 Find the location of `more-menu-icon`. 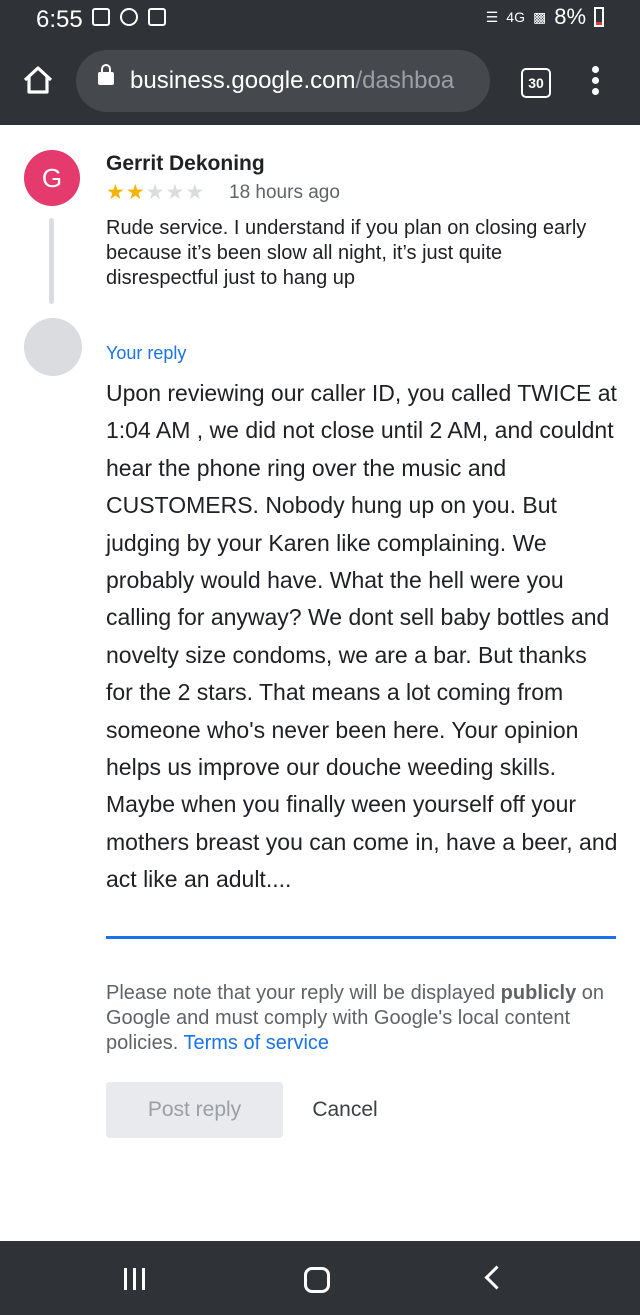

more-menu-icon is located at coordinates (596, 82).